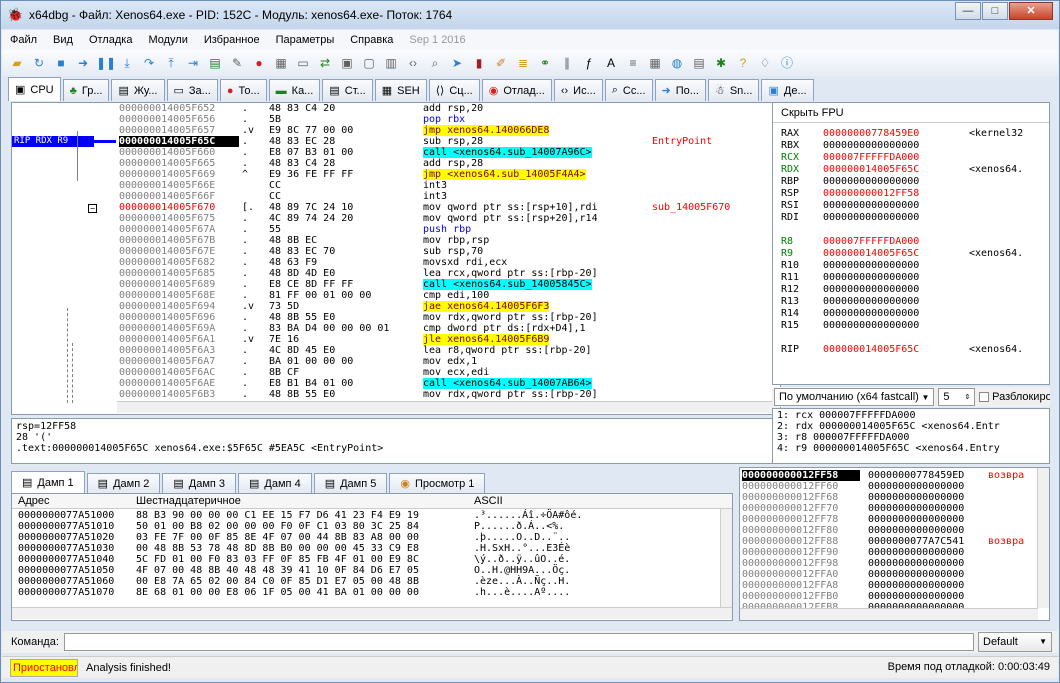 This screenshot has width=1060, height=683. Describe the element at coordinates (448, 372) in the screenshot. I see `disasm-row: 000000014005F6AC. 8B CF mov ecx,edi` at that location.